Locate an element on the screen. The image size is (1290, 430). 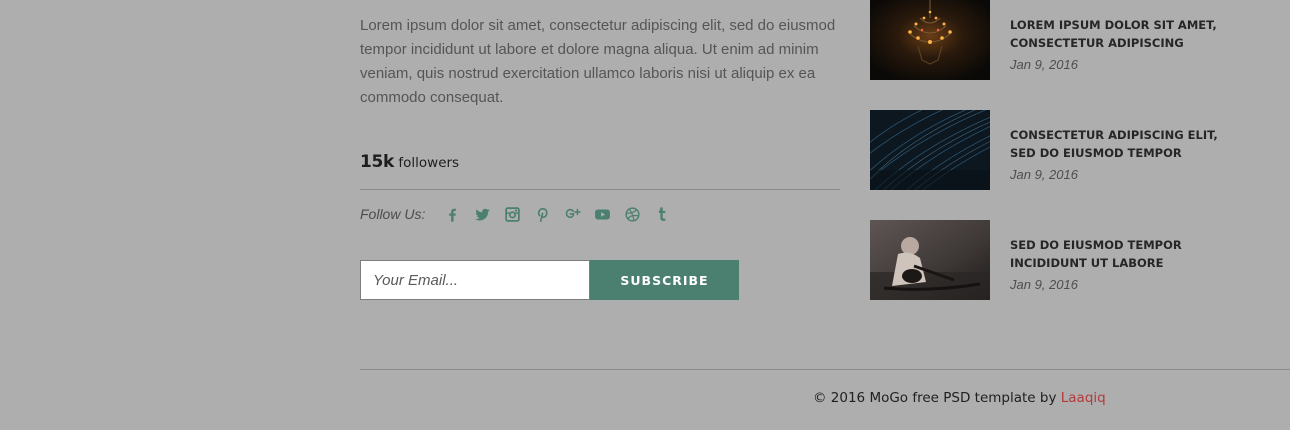
footer-divider is located at coordinates (825, 369).